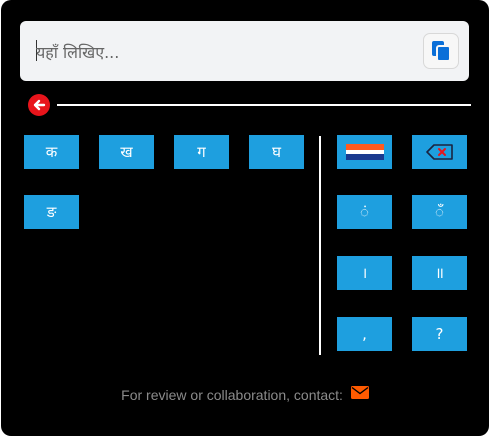 The image size is (492, 438). Describe the element at coordinates (439, 212) in the screenshot. I see `key-chandrabindu: ँ` at that location.